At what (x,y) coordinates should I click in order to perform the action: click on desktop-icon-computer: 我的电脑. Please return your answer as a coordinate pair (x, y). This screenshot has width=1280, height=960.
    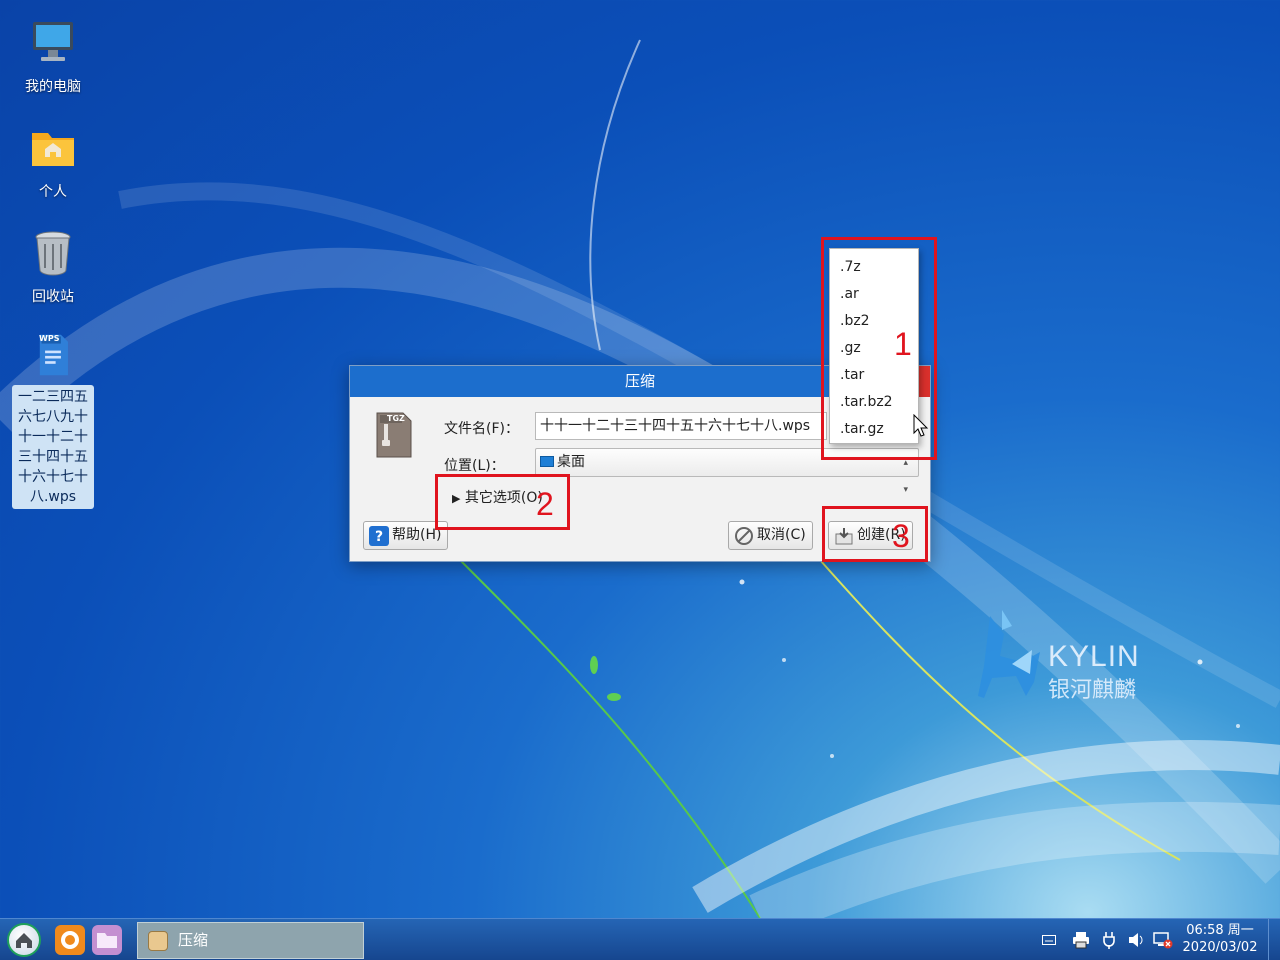
    Looking at the image, I should click on (53, 57).